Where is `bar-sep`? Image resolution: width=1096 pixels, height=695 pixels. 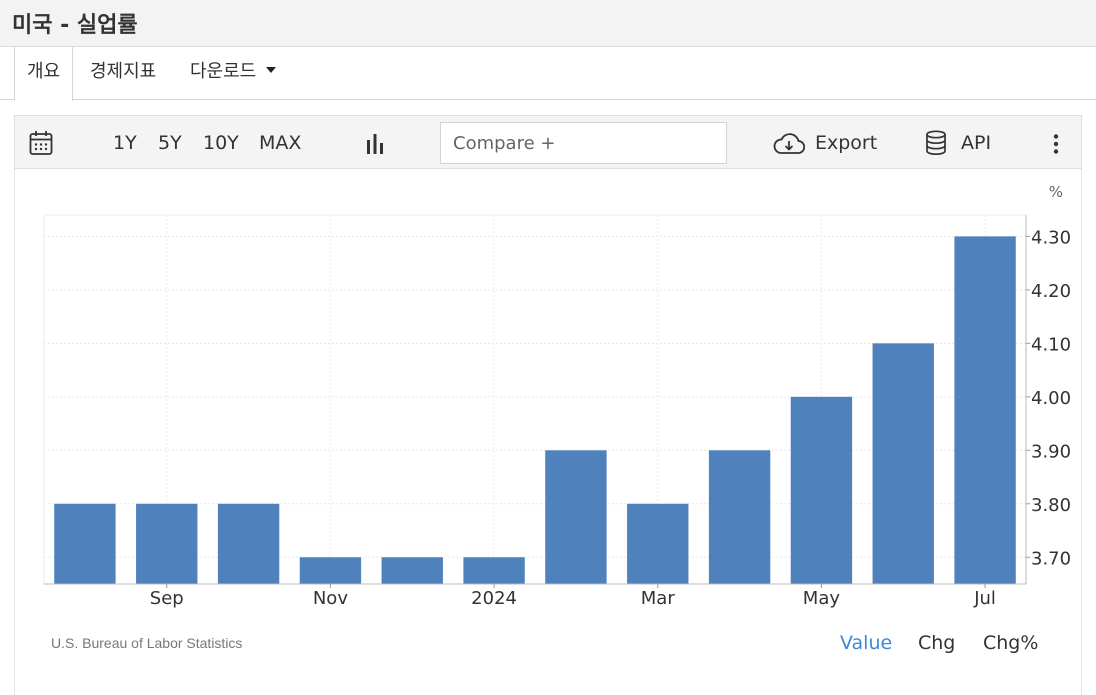 bar-sep is located at coordinates (167, 543).